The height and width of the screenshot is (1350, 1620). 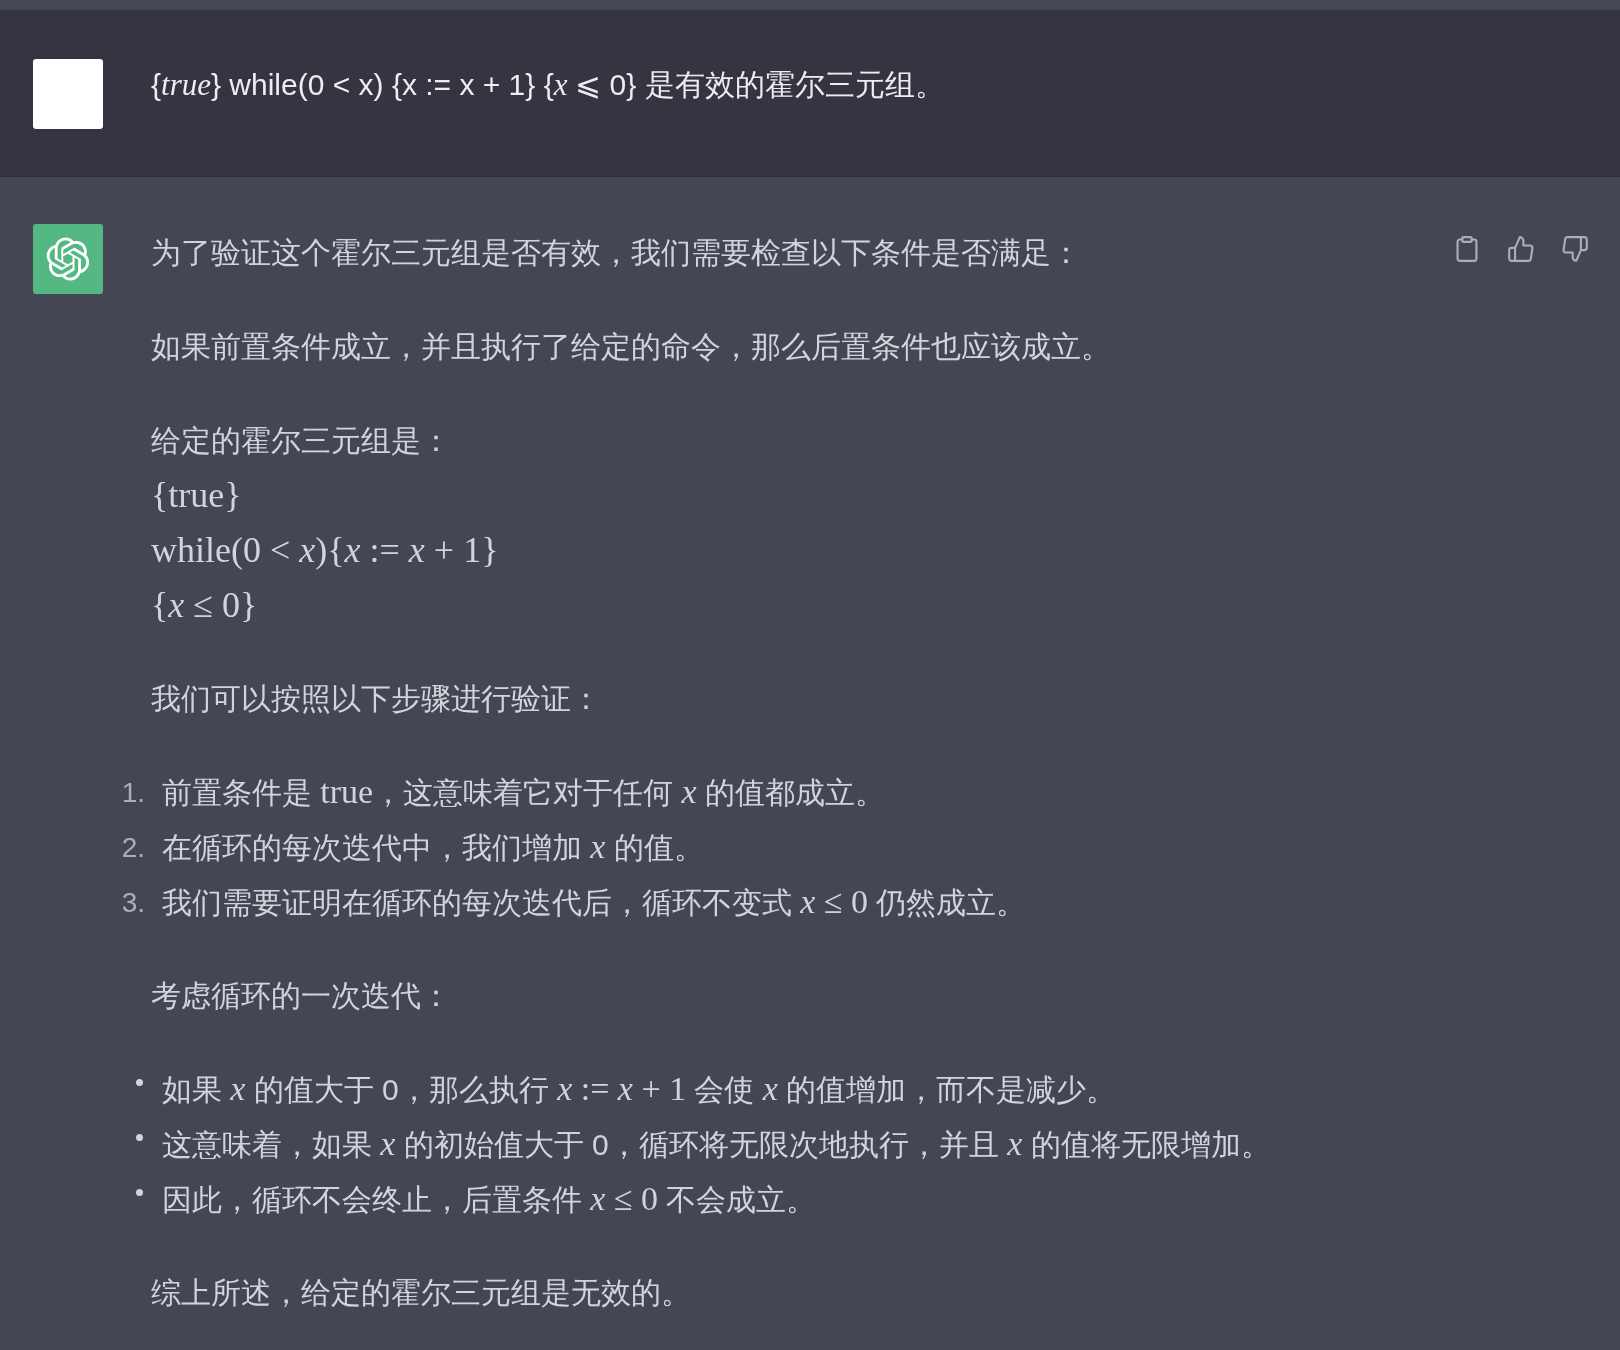 What do you see at coordinates (489, 1199) in the screenshot?
I see `list-item-text: 因此，循环不会终止，后置条件 x ≤ 0 不会成立。` at bounding box center [489, 1199].